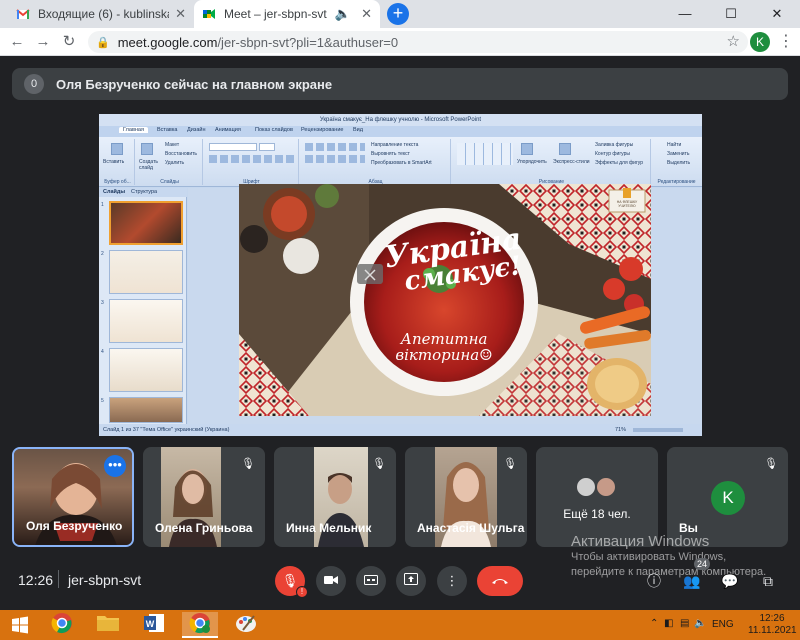  Describe the element at coordinates (532, 162) in the screenshot. I see `arrange-button: Упорядочить` at that location.